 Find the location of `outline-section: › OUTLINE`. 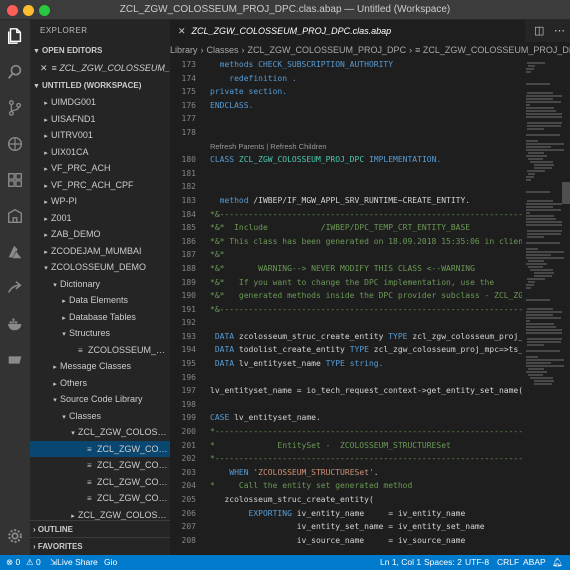

outline-section: › OUTLINE is located at coordinates (100, 528).